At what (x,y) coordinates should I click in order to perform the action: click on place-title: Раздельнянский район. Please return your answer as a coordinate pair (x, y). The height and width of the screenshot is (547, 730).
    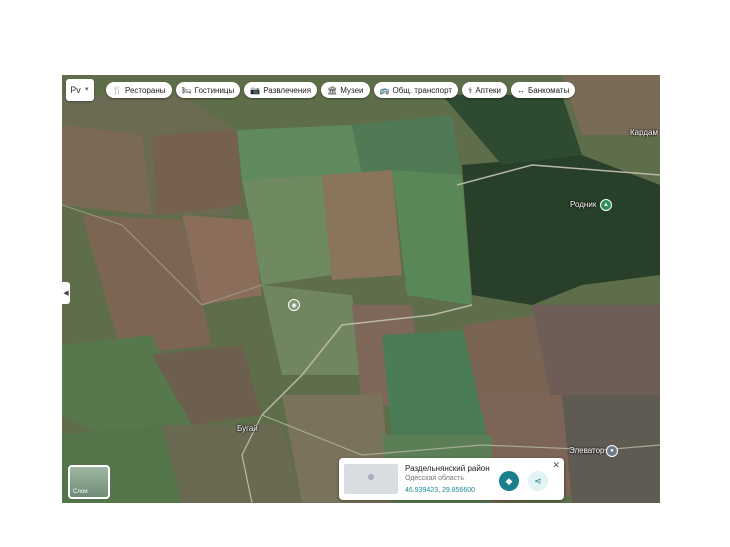
    Looking at the image, I should click on (447, 468).